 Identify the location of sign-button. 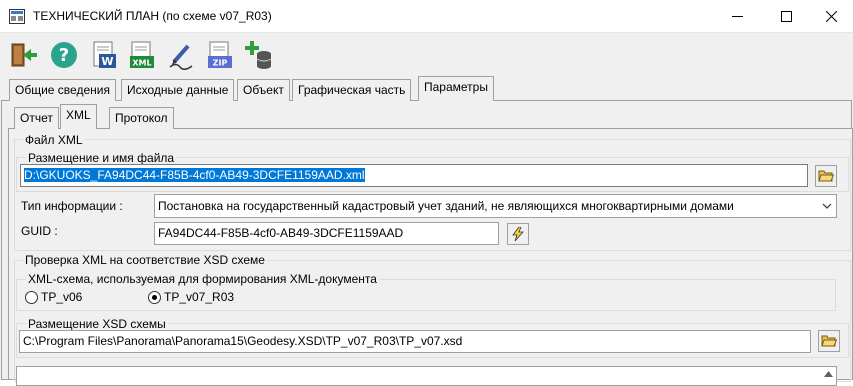
(181, 55).